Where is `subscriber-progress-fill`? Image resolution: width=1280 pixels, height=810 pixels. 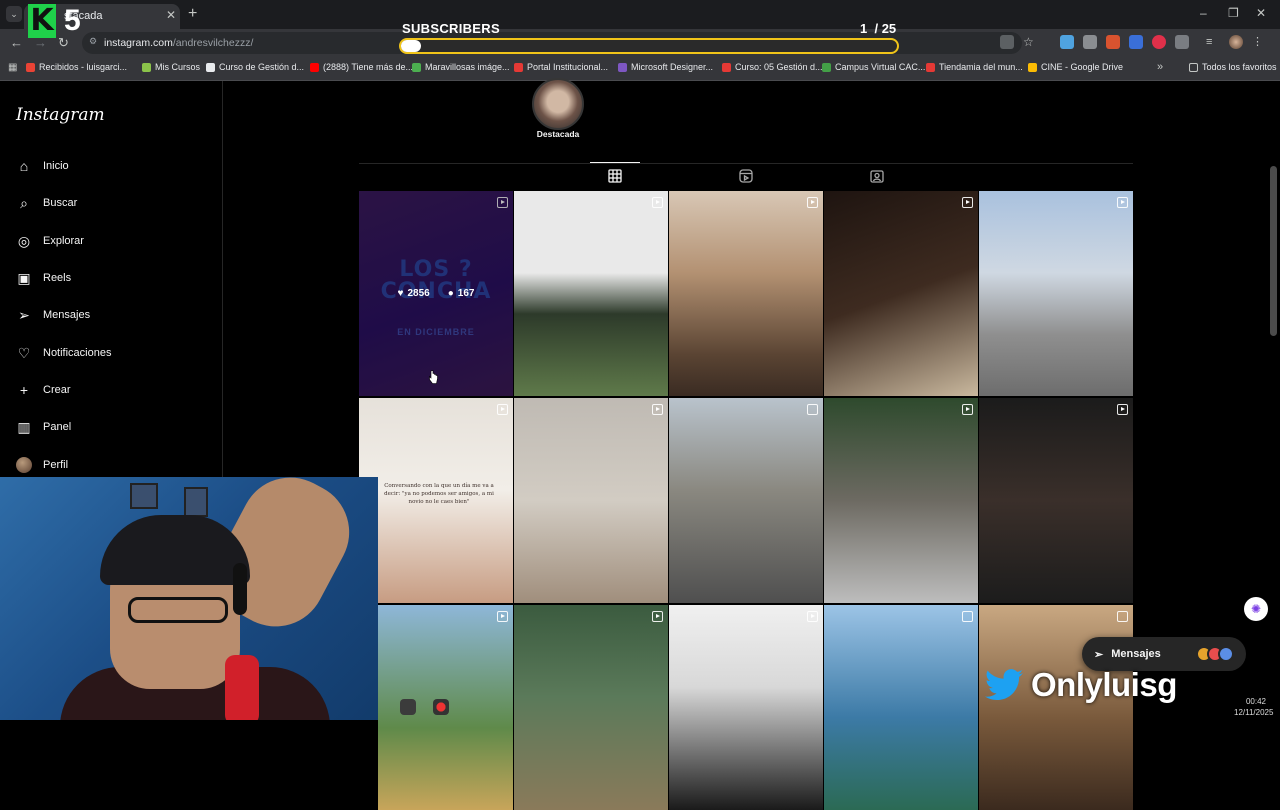 subscriber-progress-fill is located at coordinates (411, 46).